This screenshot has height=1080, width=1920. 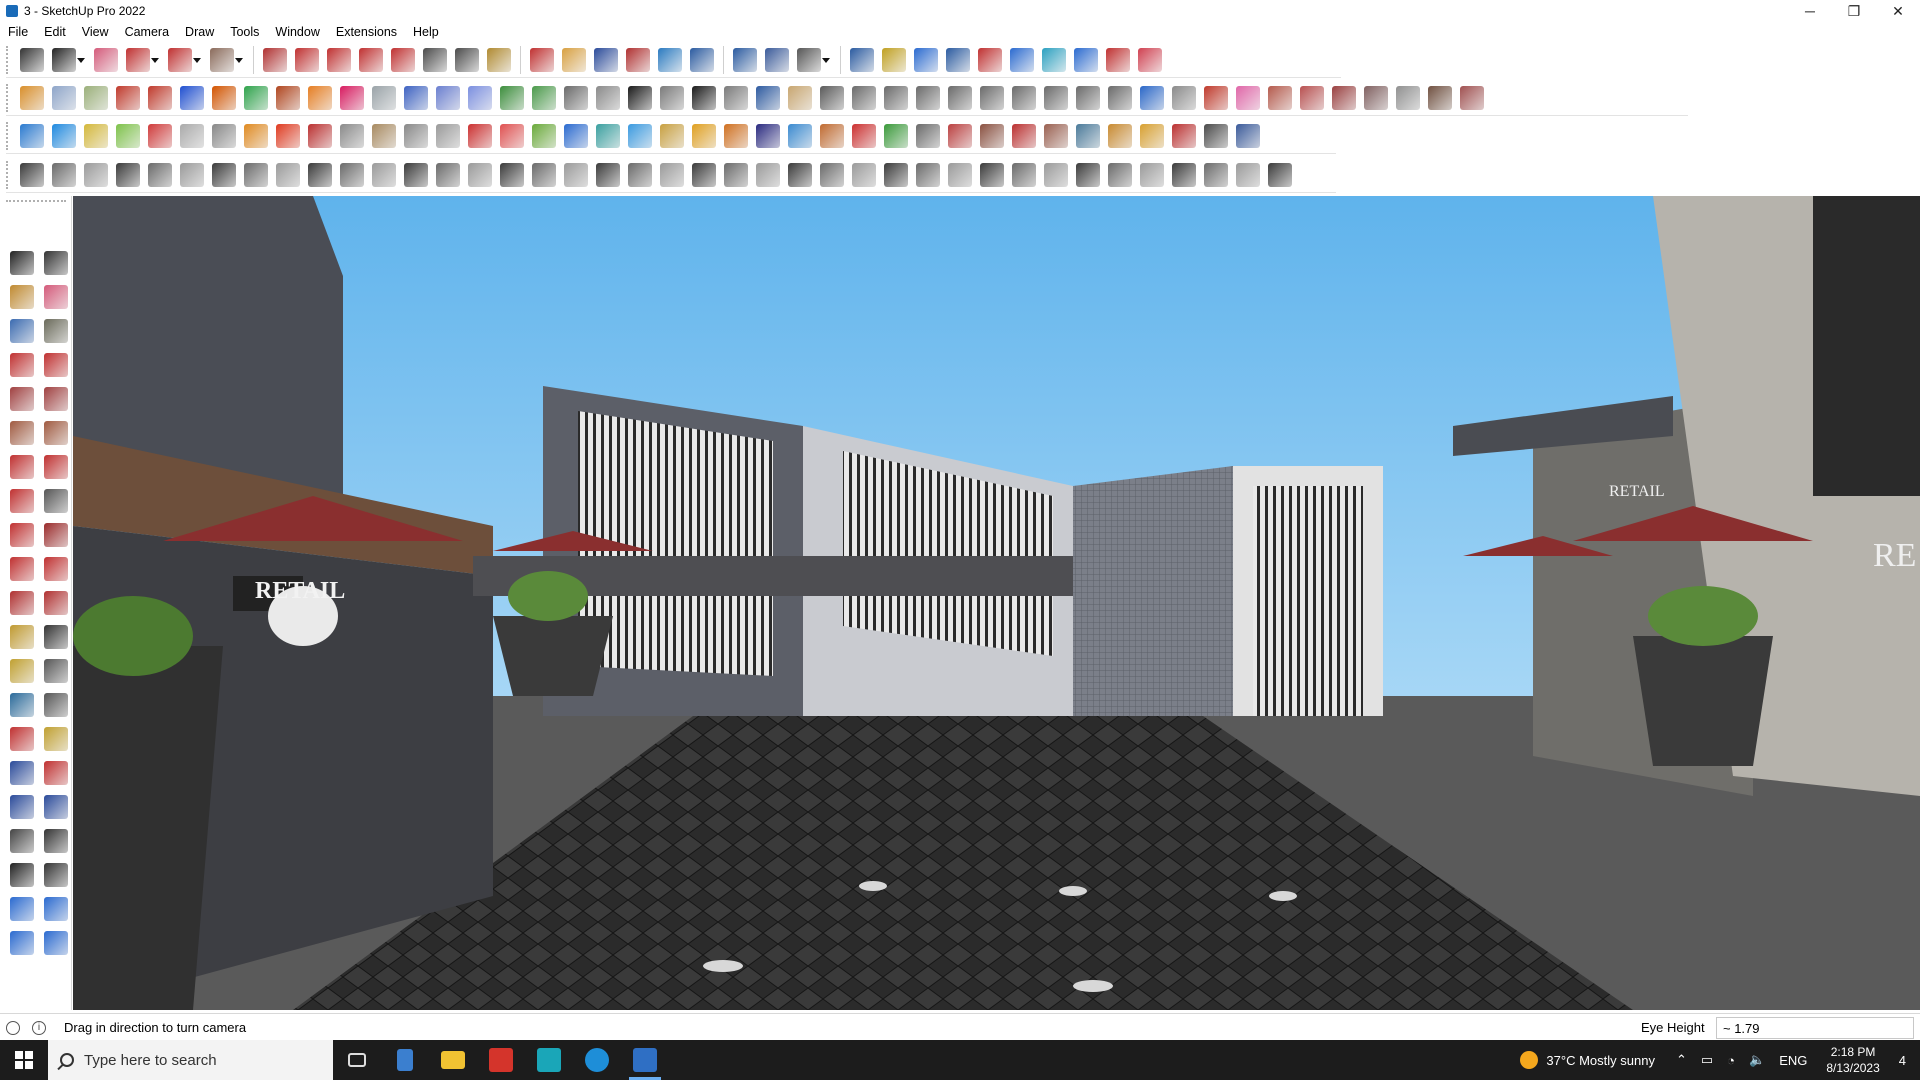 What do you see at coordinates (22, 807) in the screenshot?
I see `zoom-extents-icon` at bounding box center [22, 807].